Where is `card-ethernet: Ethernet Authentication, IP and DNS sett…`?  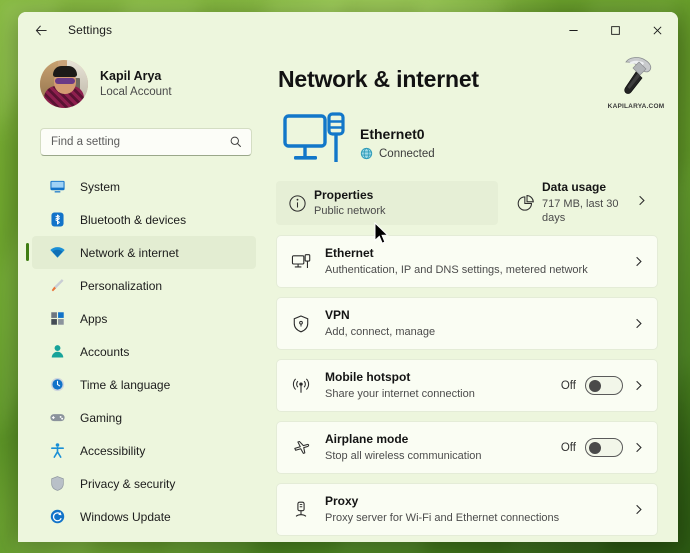
card-ethernet: Ethernet Authentication, IP and DNS sett… is located at coordinates (467, 261).